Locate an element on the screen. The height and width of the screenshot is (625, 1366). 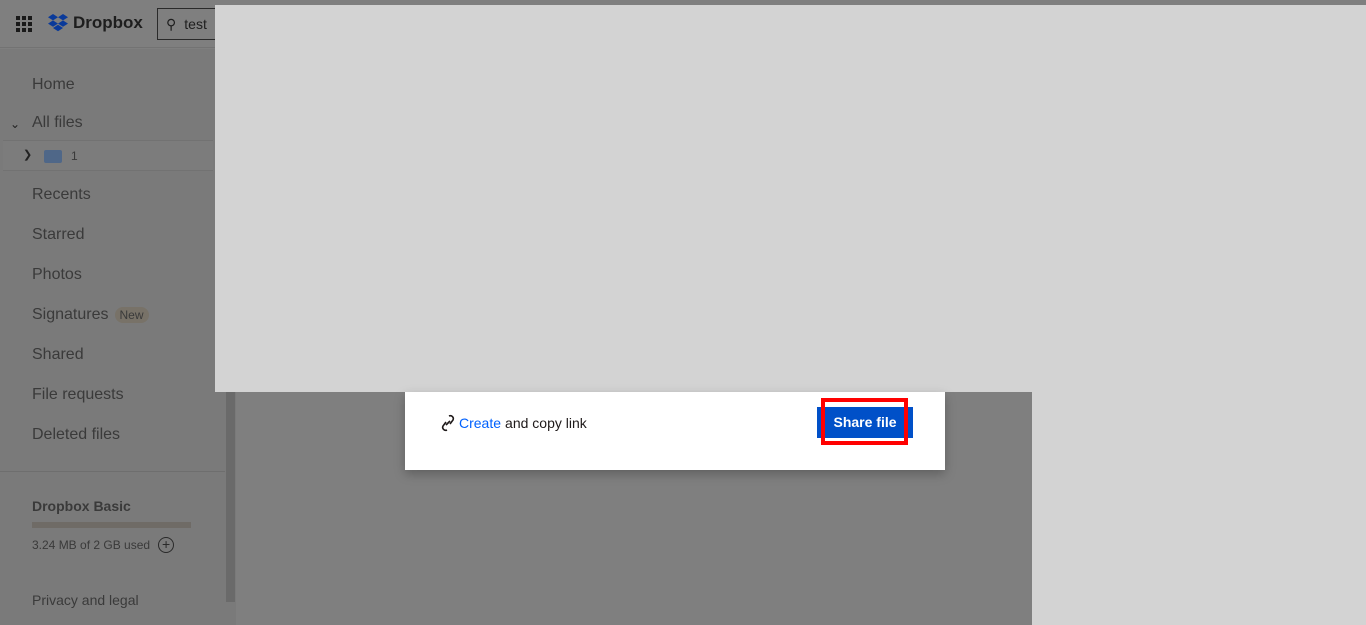
create-link-row: Create and copy link is located at coordinates (514, 423).